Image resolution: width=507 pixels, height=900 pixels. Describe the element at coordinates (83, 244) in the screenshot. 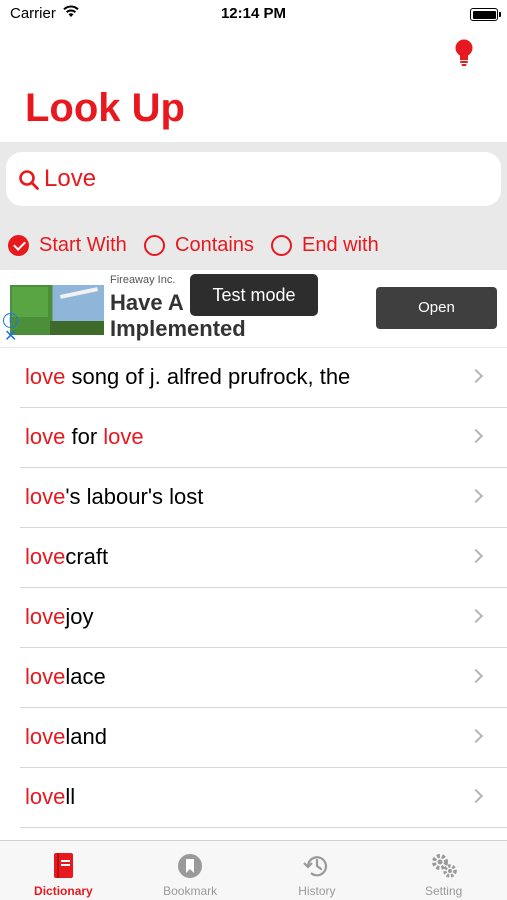

I see `option-label: Start With` at that location.